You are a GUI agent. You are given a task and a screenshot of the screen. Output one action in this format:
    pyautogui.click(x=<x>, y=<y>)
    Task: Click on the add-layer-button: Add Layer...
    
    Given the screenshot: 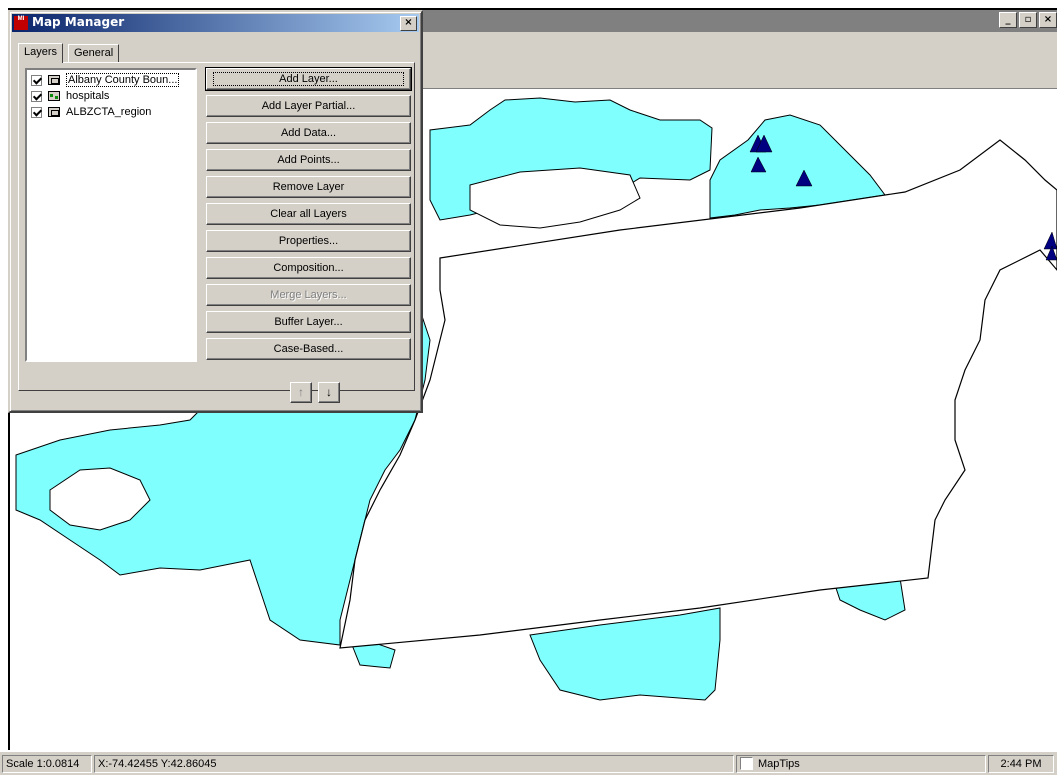 What is the action you would take?
    pyautogui.click(x=308, y=79)
    